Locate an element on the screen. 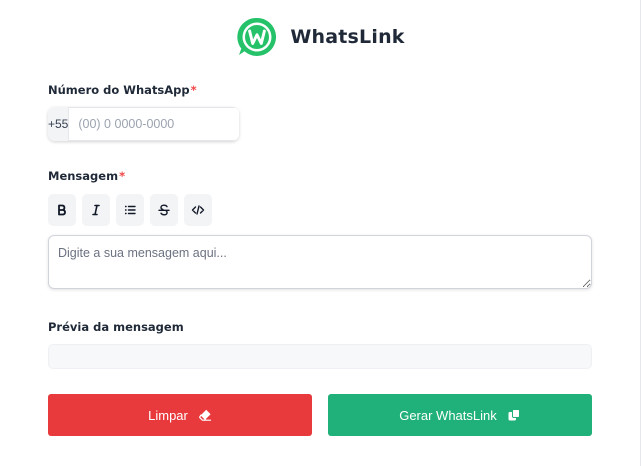 The height and width of the screenshot is (466, 641). code-button is located at coordinates (198, 210).